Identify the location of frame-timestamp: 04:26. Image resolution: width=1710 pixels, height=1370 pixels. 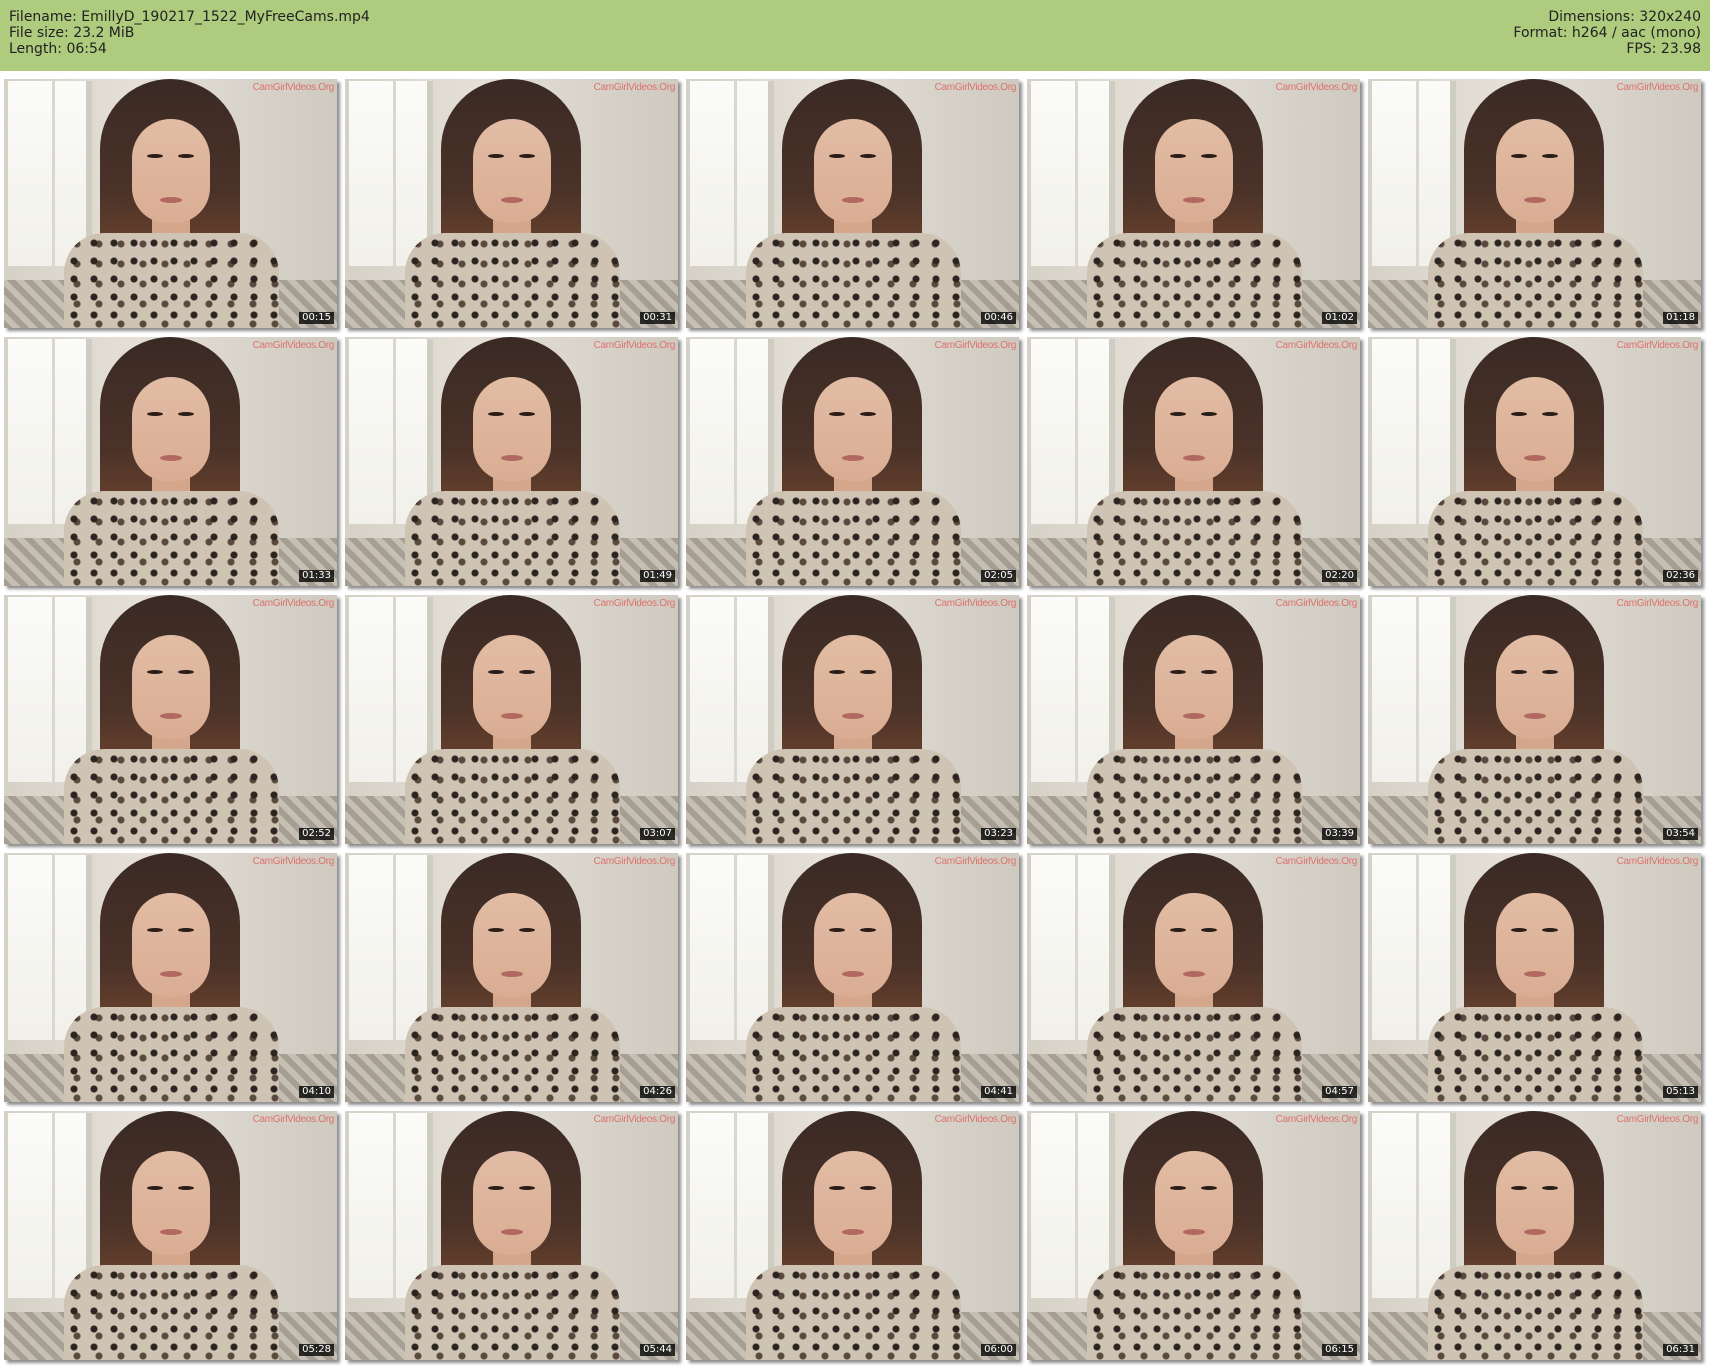
(657, 1092).